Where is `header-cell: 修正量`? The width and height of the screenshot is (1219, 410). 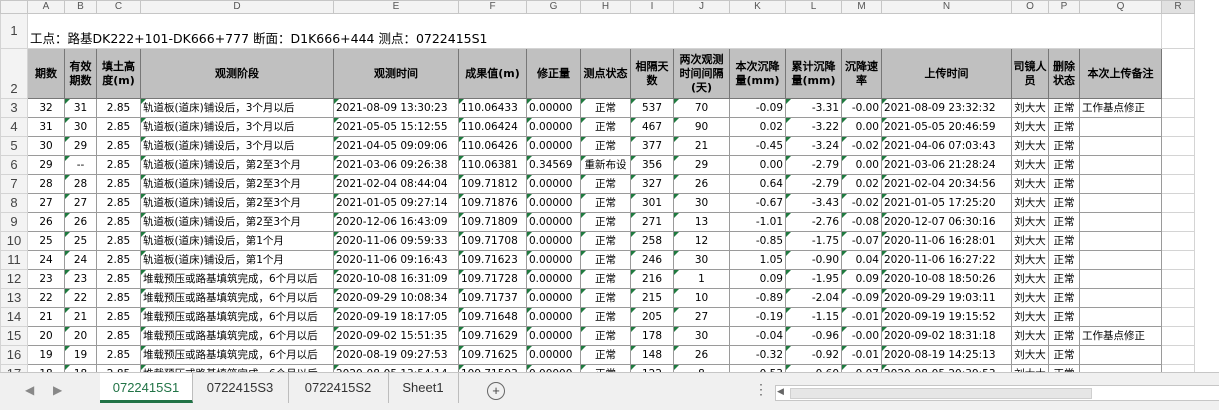
header-cell: 修正量 is located at coordinates (553, 73).